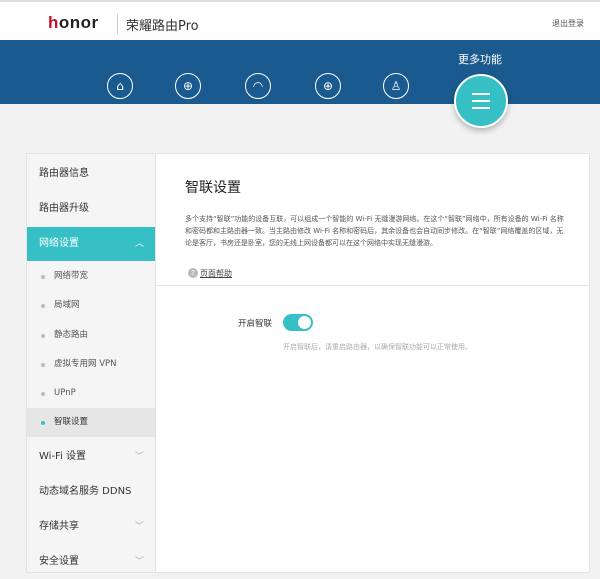 The image size is (600, 579). Describe the element at coordinates (120, 86) in the screenshot. I see `home-icon: ⌂` at that location.